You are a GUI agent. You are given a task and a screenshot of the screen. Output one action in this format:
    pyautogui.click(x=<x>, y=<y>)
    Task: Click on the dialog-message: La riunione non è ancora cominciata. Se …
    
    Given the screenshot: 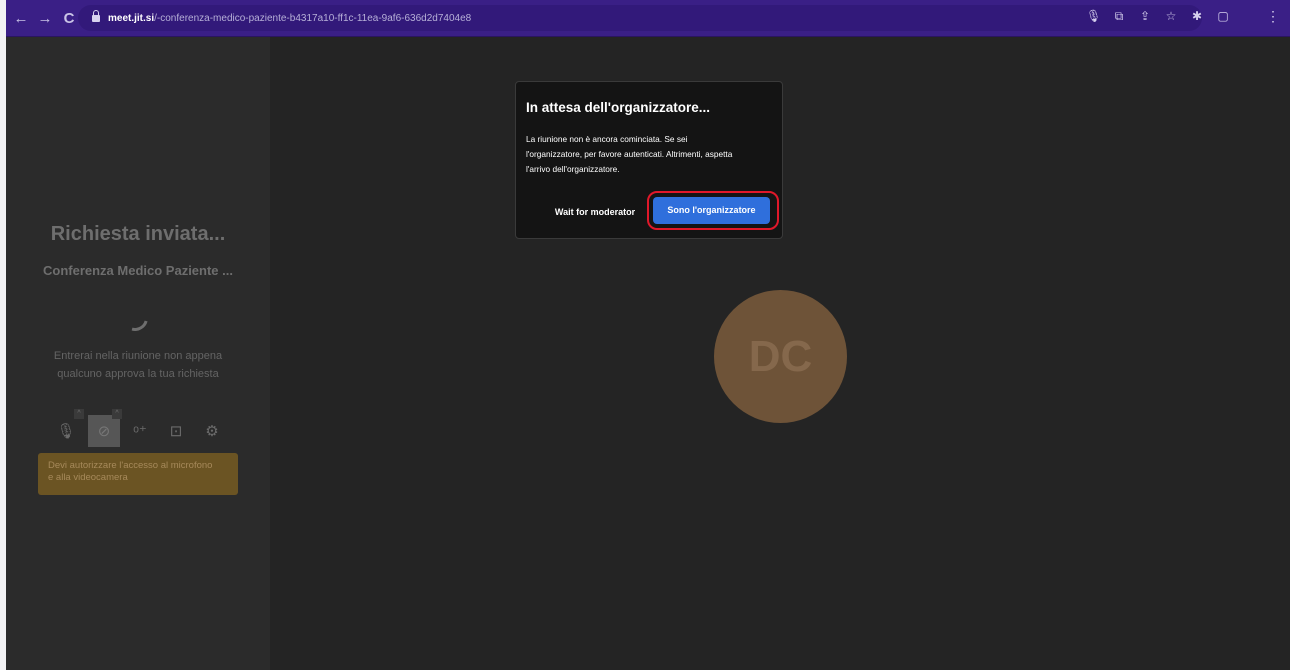 What is the action you would take?
    pyautogui.click(x=652, y=154)
    